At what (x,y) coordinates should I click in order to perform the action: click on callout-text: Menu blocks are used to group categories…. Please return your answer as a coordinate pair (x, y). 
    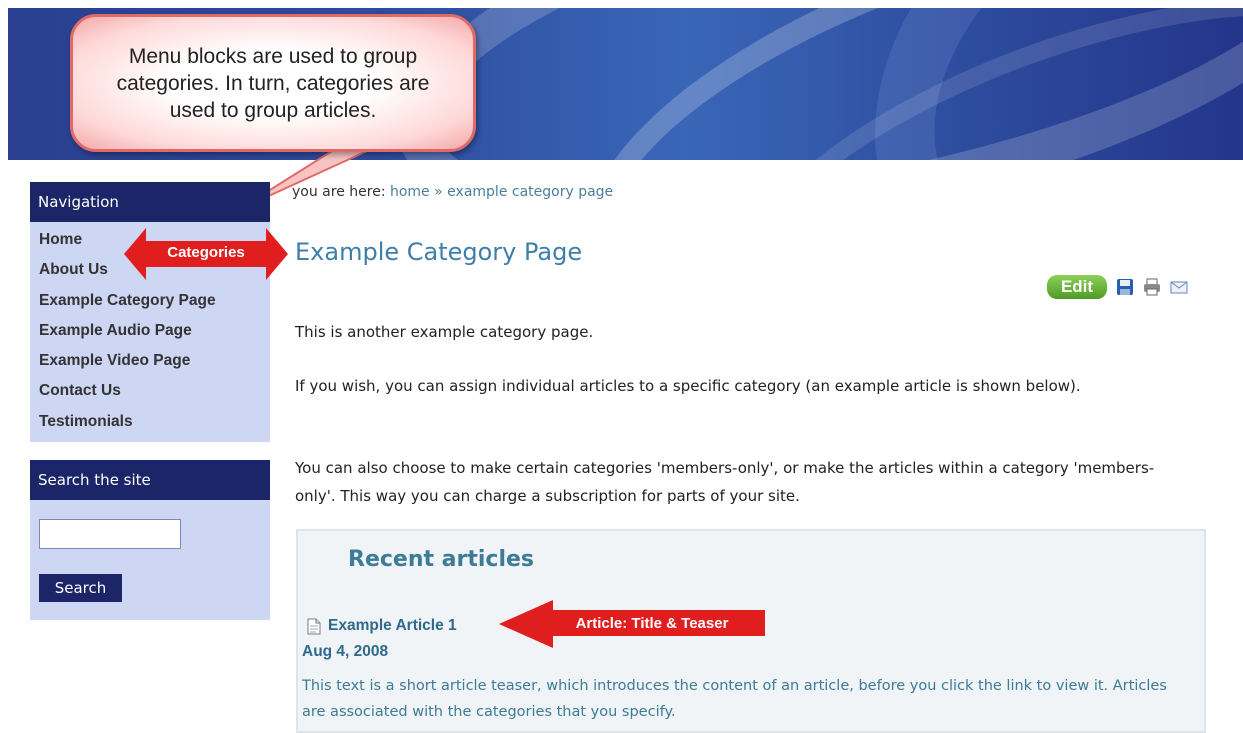
    Looking at the image, I should click on (273, 83).